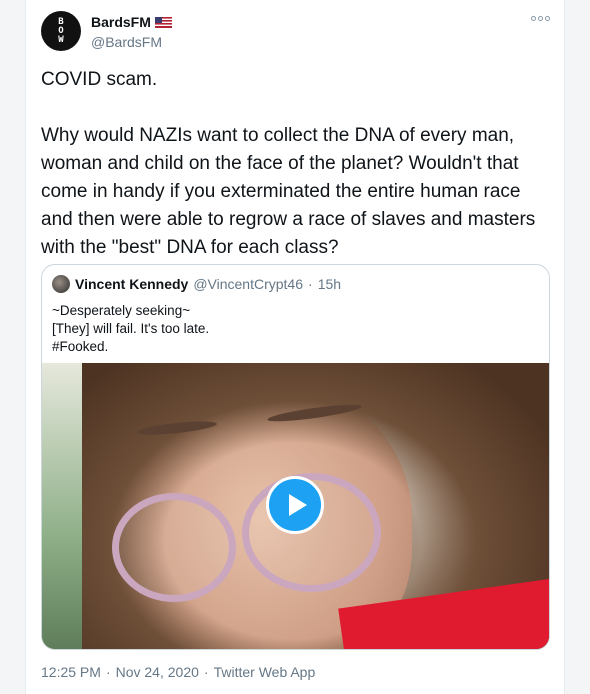 This screenshot has width=590, height=694. I want to click on play-button, so click(295, 505).